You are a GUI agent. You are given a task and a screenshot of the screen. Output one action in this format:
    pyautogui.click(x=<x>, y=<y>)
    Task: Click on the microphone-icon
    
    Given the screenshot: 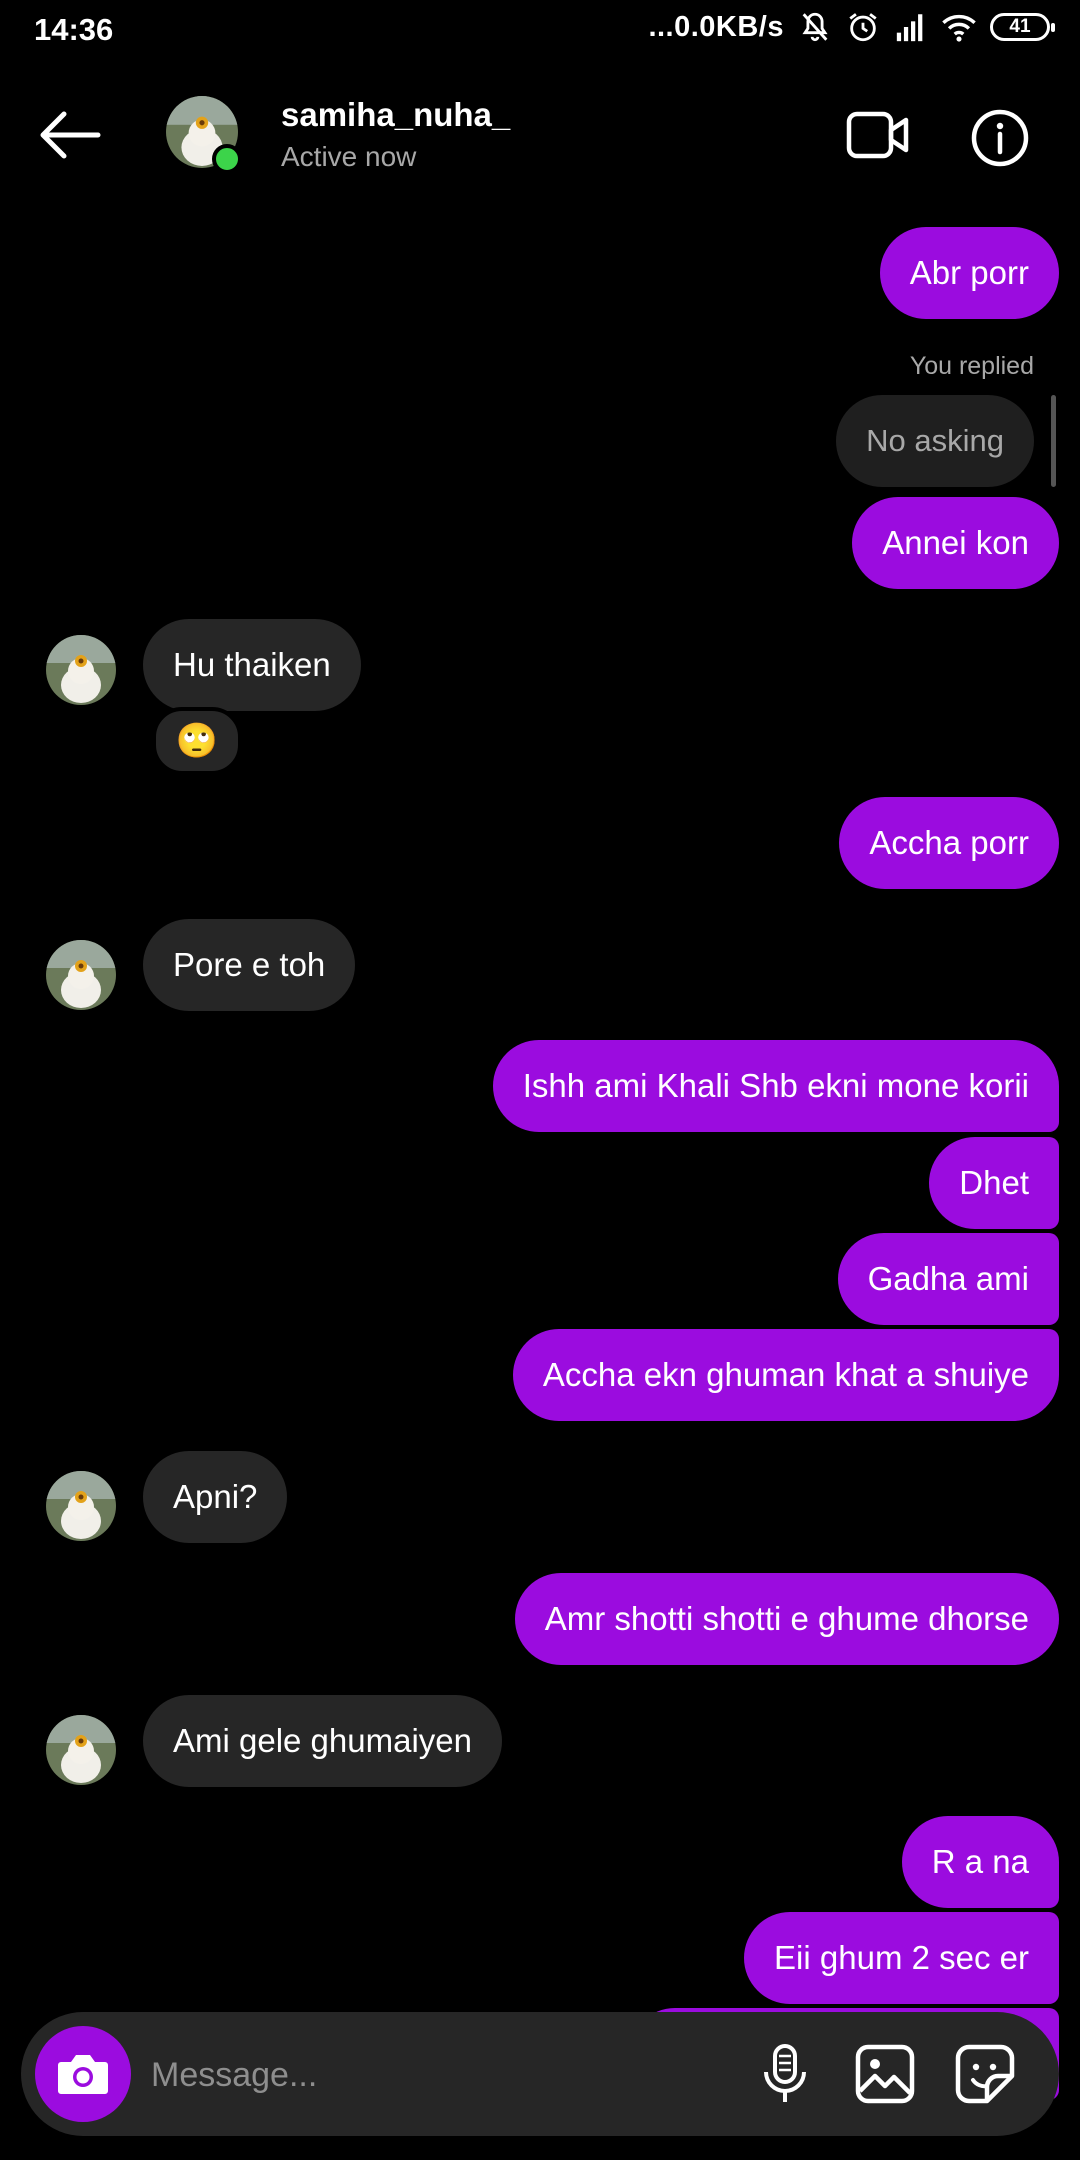 What is the action you would take?
    pyautogui.click(x=785, y=2074)
    